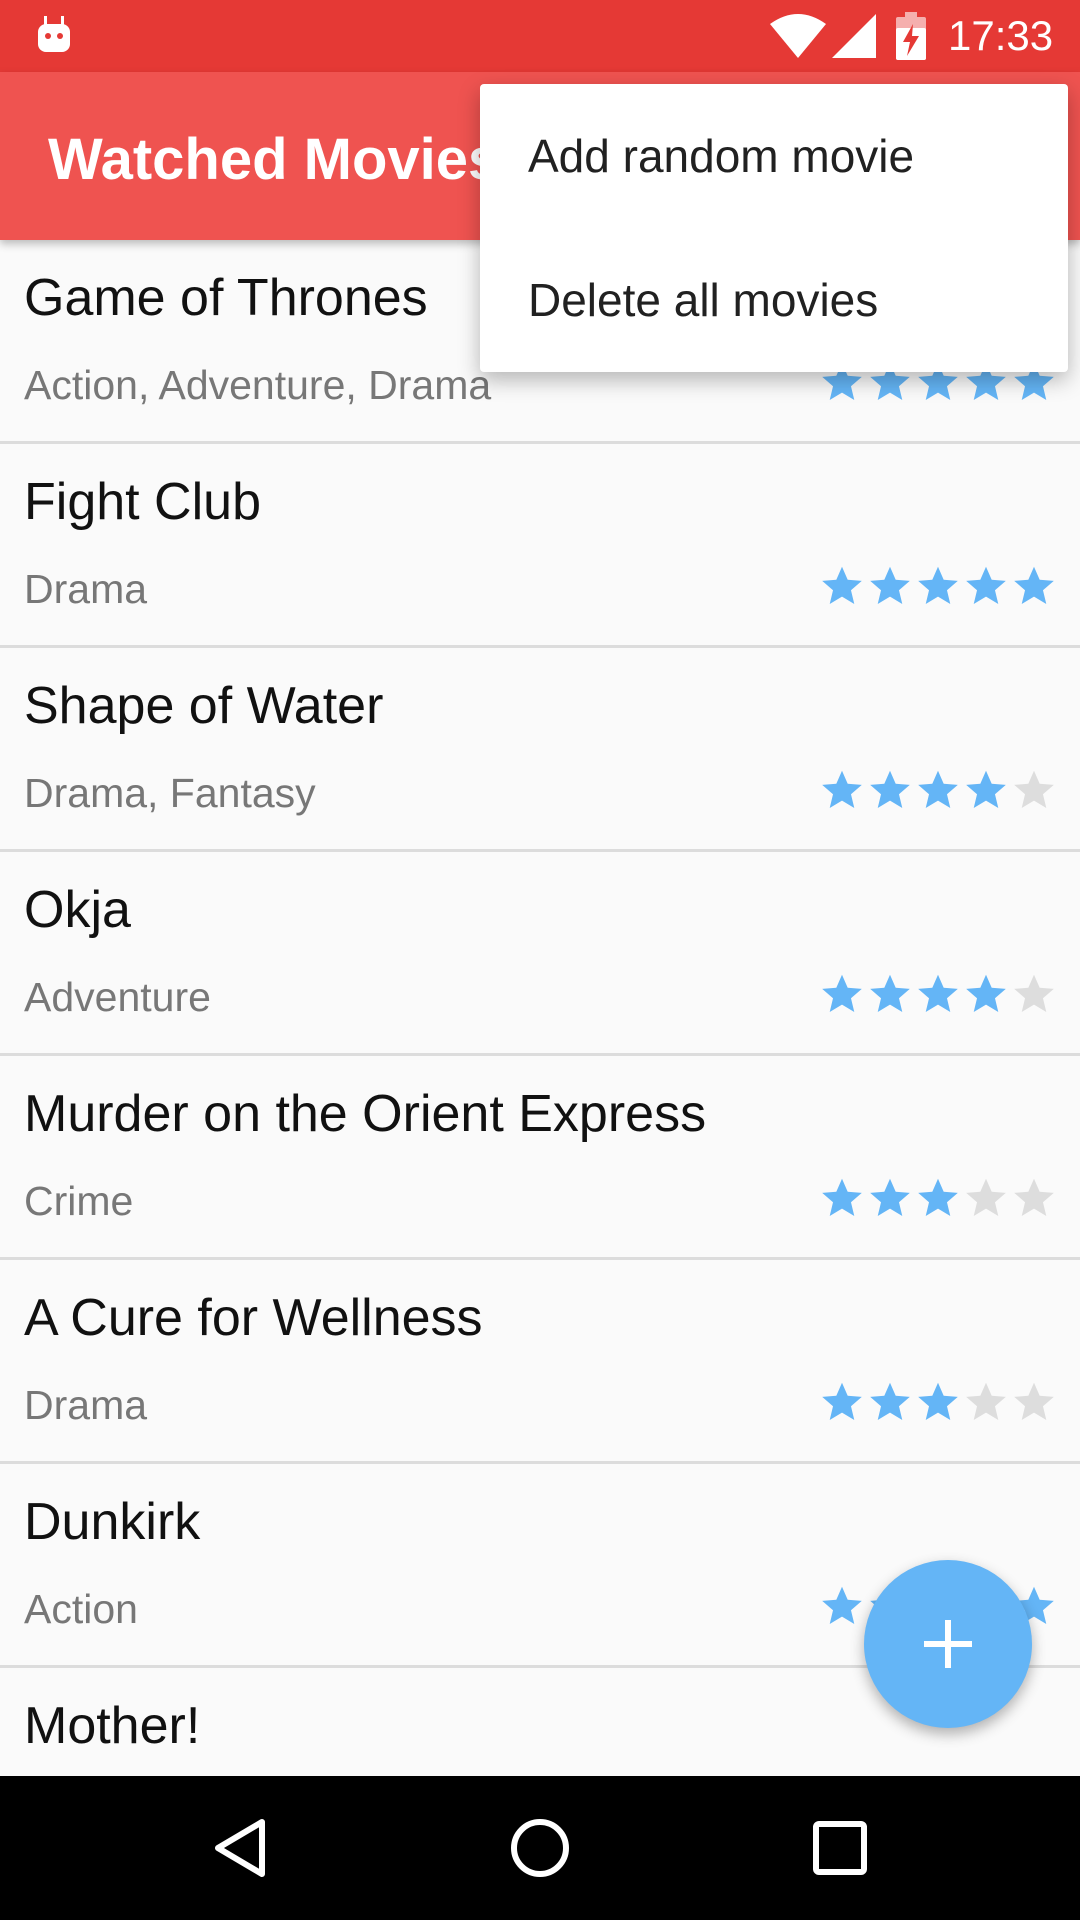  What do you see at coordinates (911, 36) in the screenshot?
I see `battery-charging-icon` at bounding box center [911, 36].